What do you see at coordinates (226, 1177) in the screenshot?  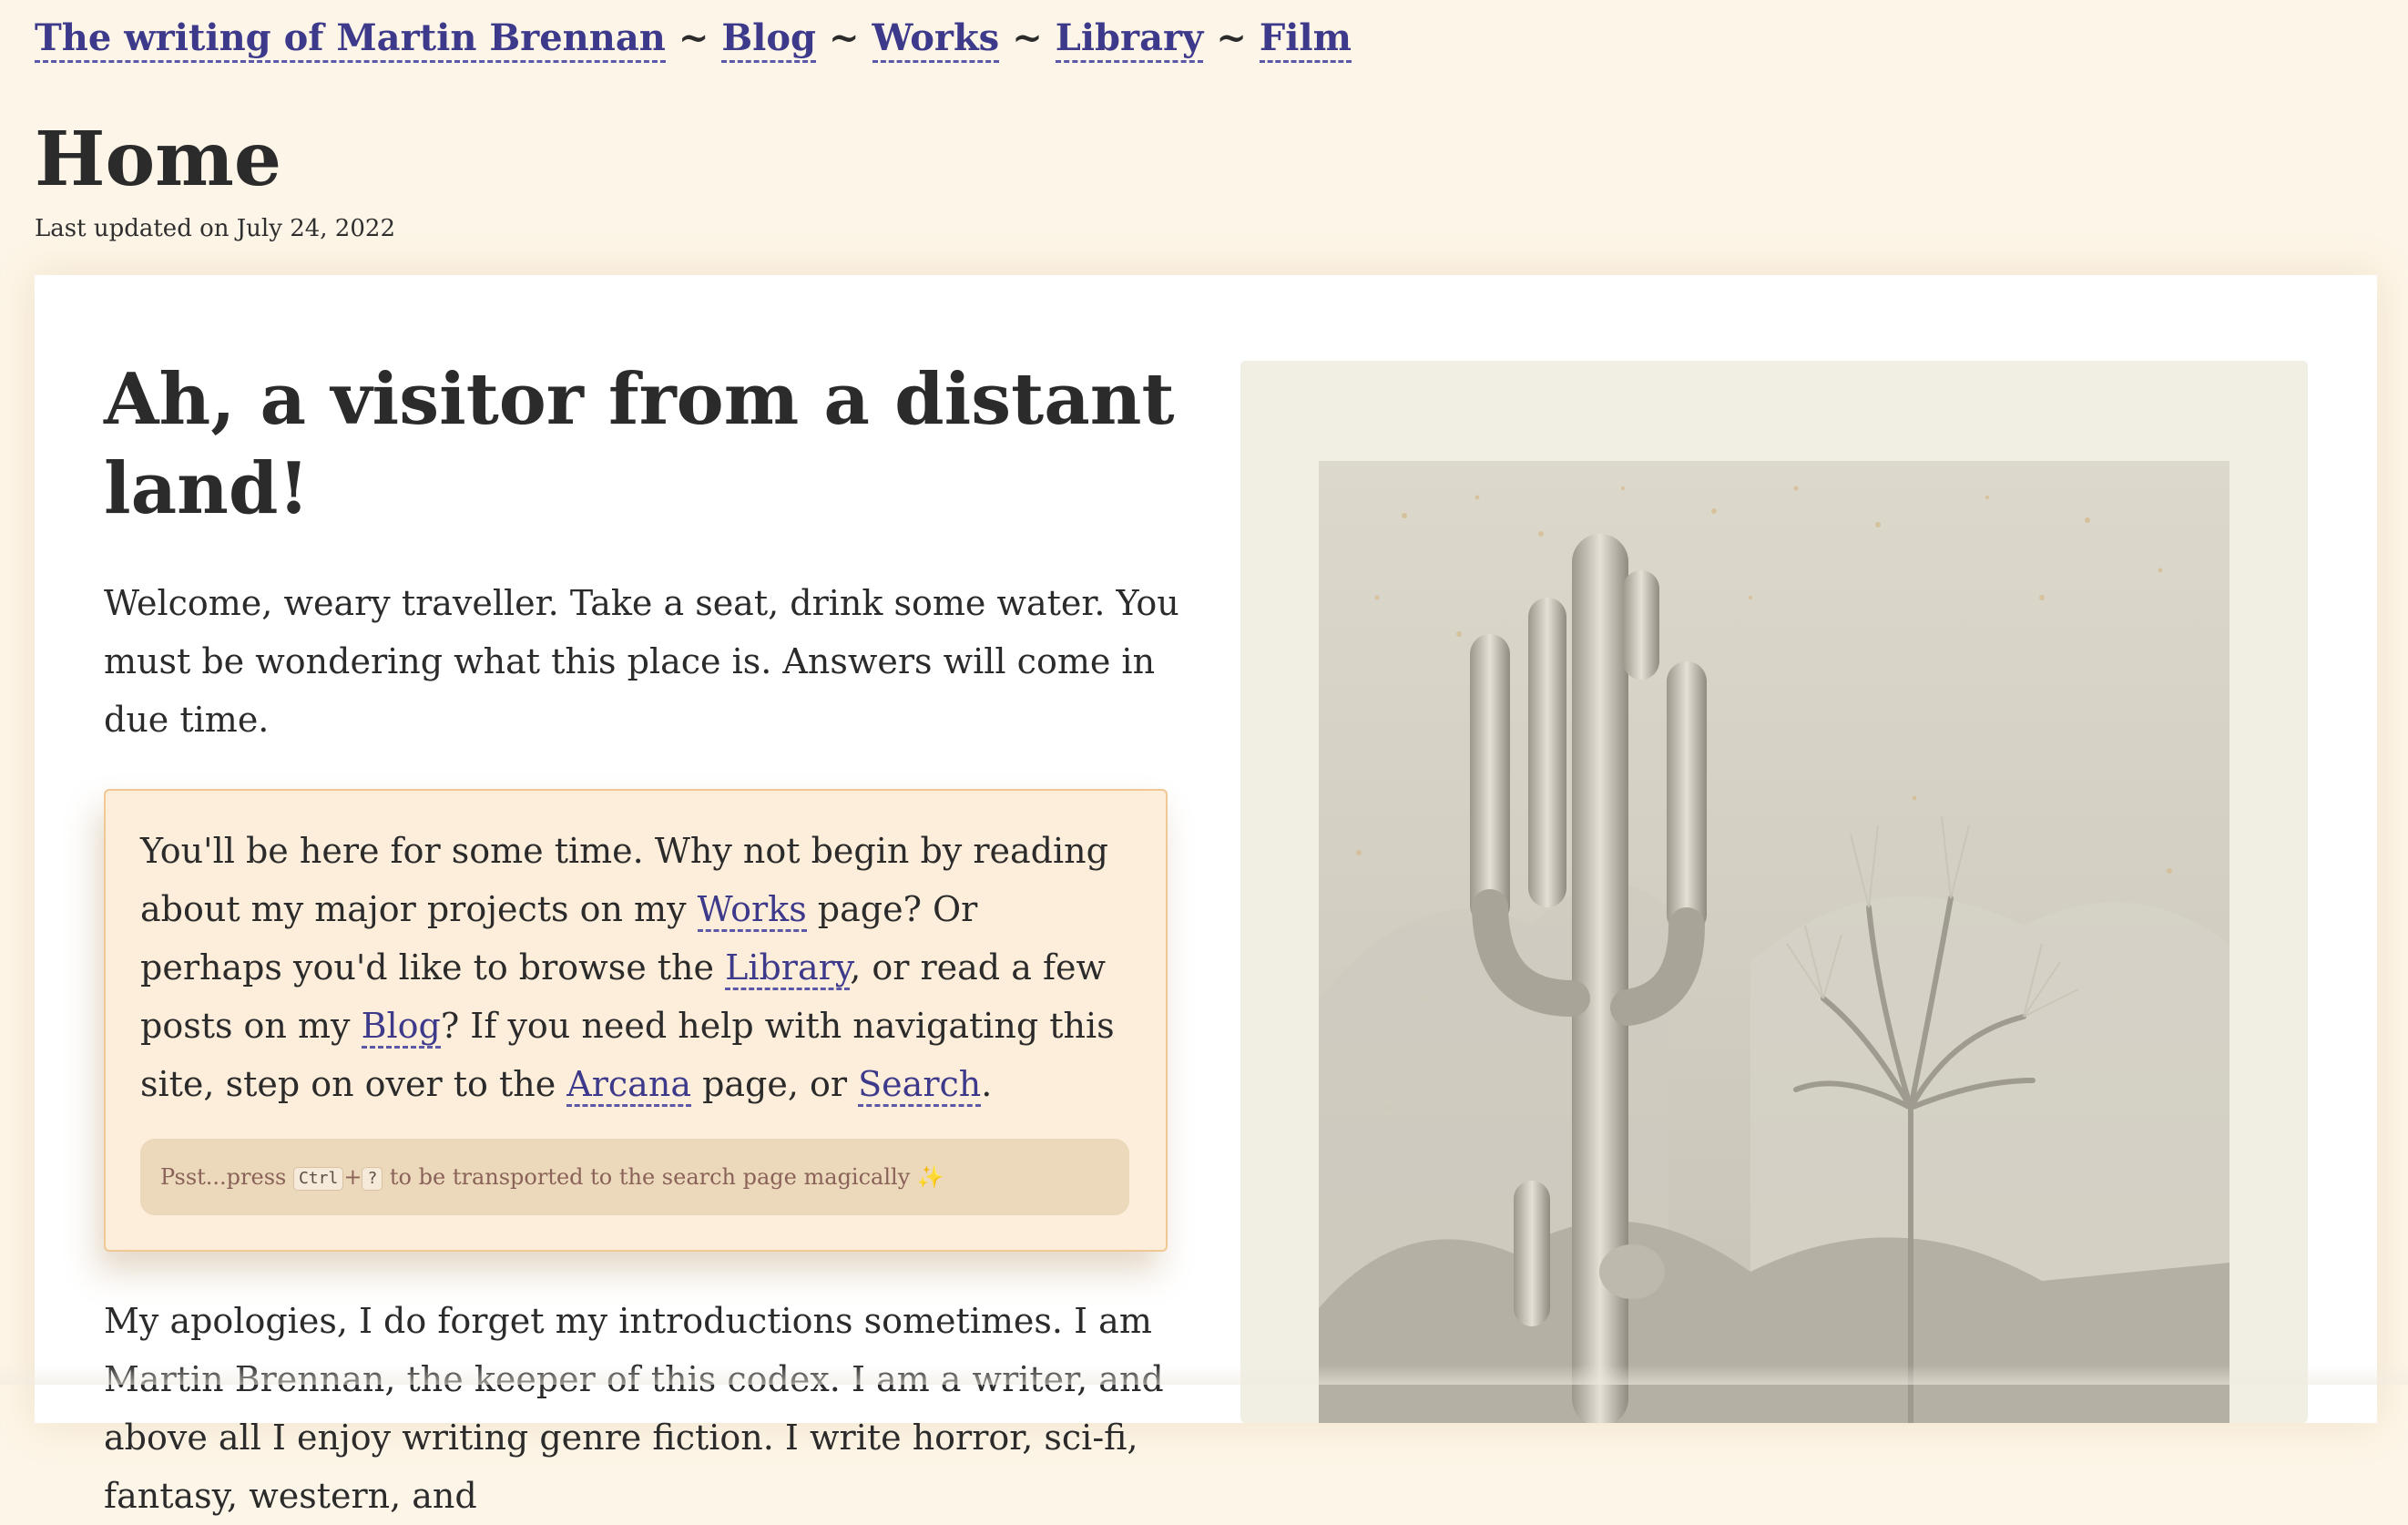 I see `tip-prefix: Psst...press` at bounding box center [226, 1177].